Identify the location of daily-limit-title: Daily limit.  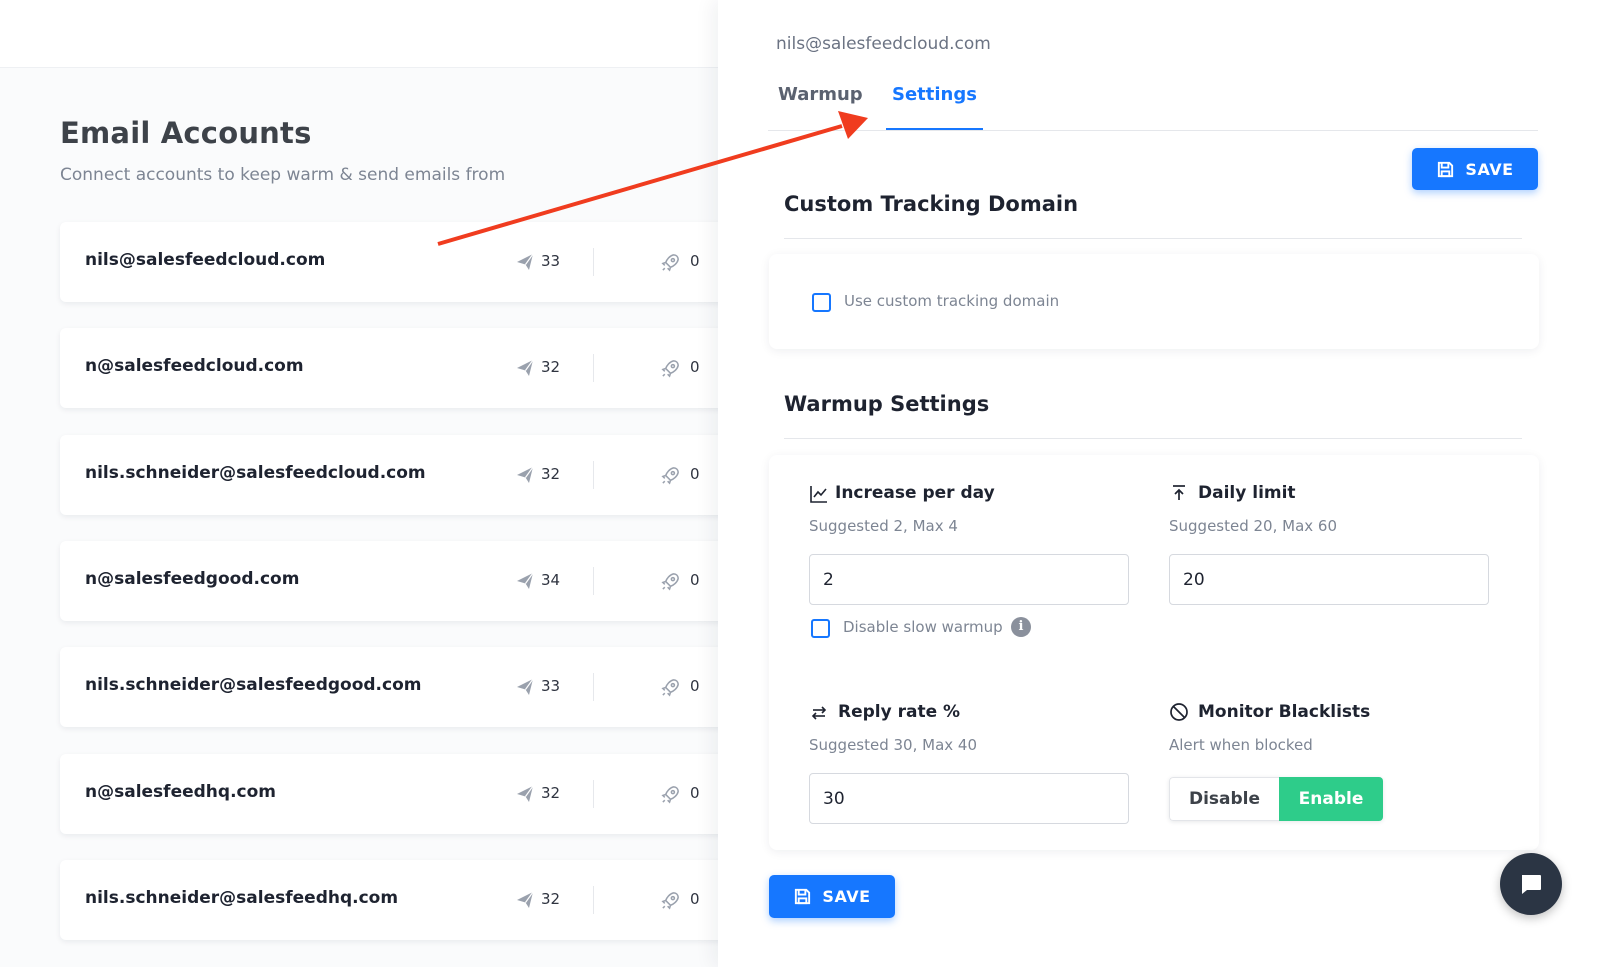
(1247, 493).